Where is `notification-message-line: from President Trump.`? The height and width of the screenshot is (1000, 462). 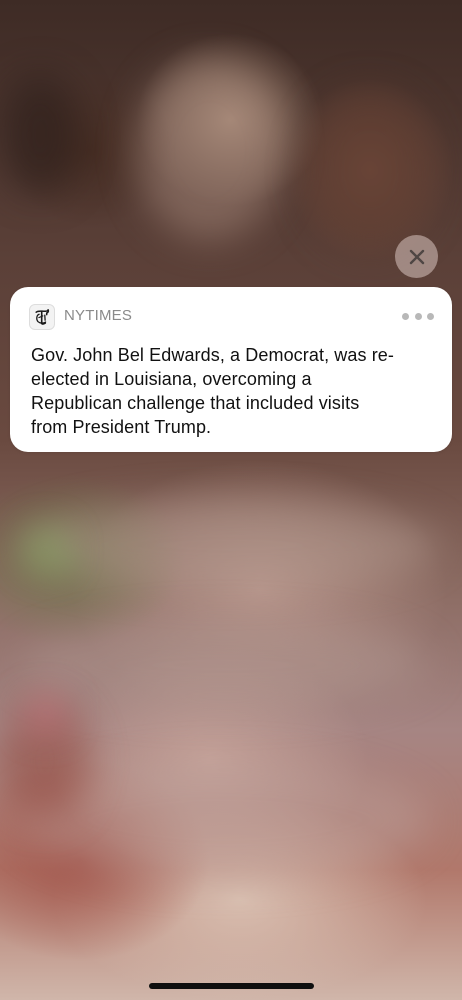 notification-message-line: from President Trump. is located at coordinates (121, 427).